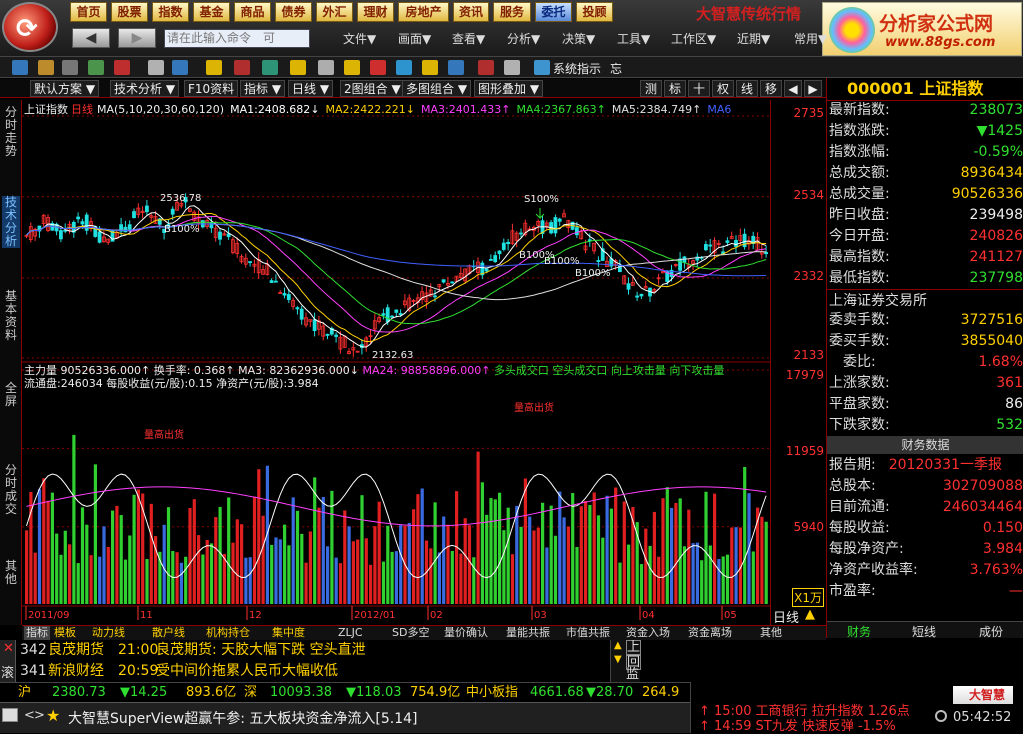  What do you see at coordinates (211, 88) in the screenshot?
I see `chart-tab: F10资料` at bounding box center [211, 88].